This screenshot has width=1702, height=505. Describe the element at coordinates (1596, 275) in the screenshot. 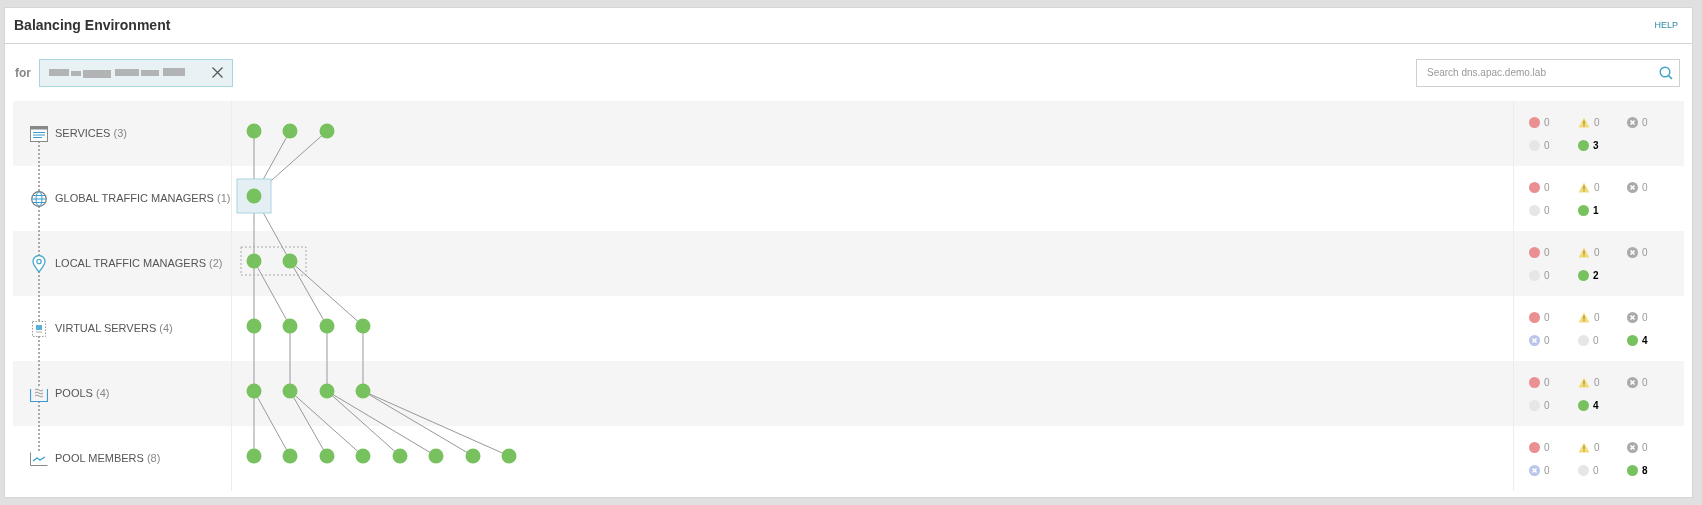

I see `status-count: 2` at that location.